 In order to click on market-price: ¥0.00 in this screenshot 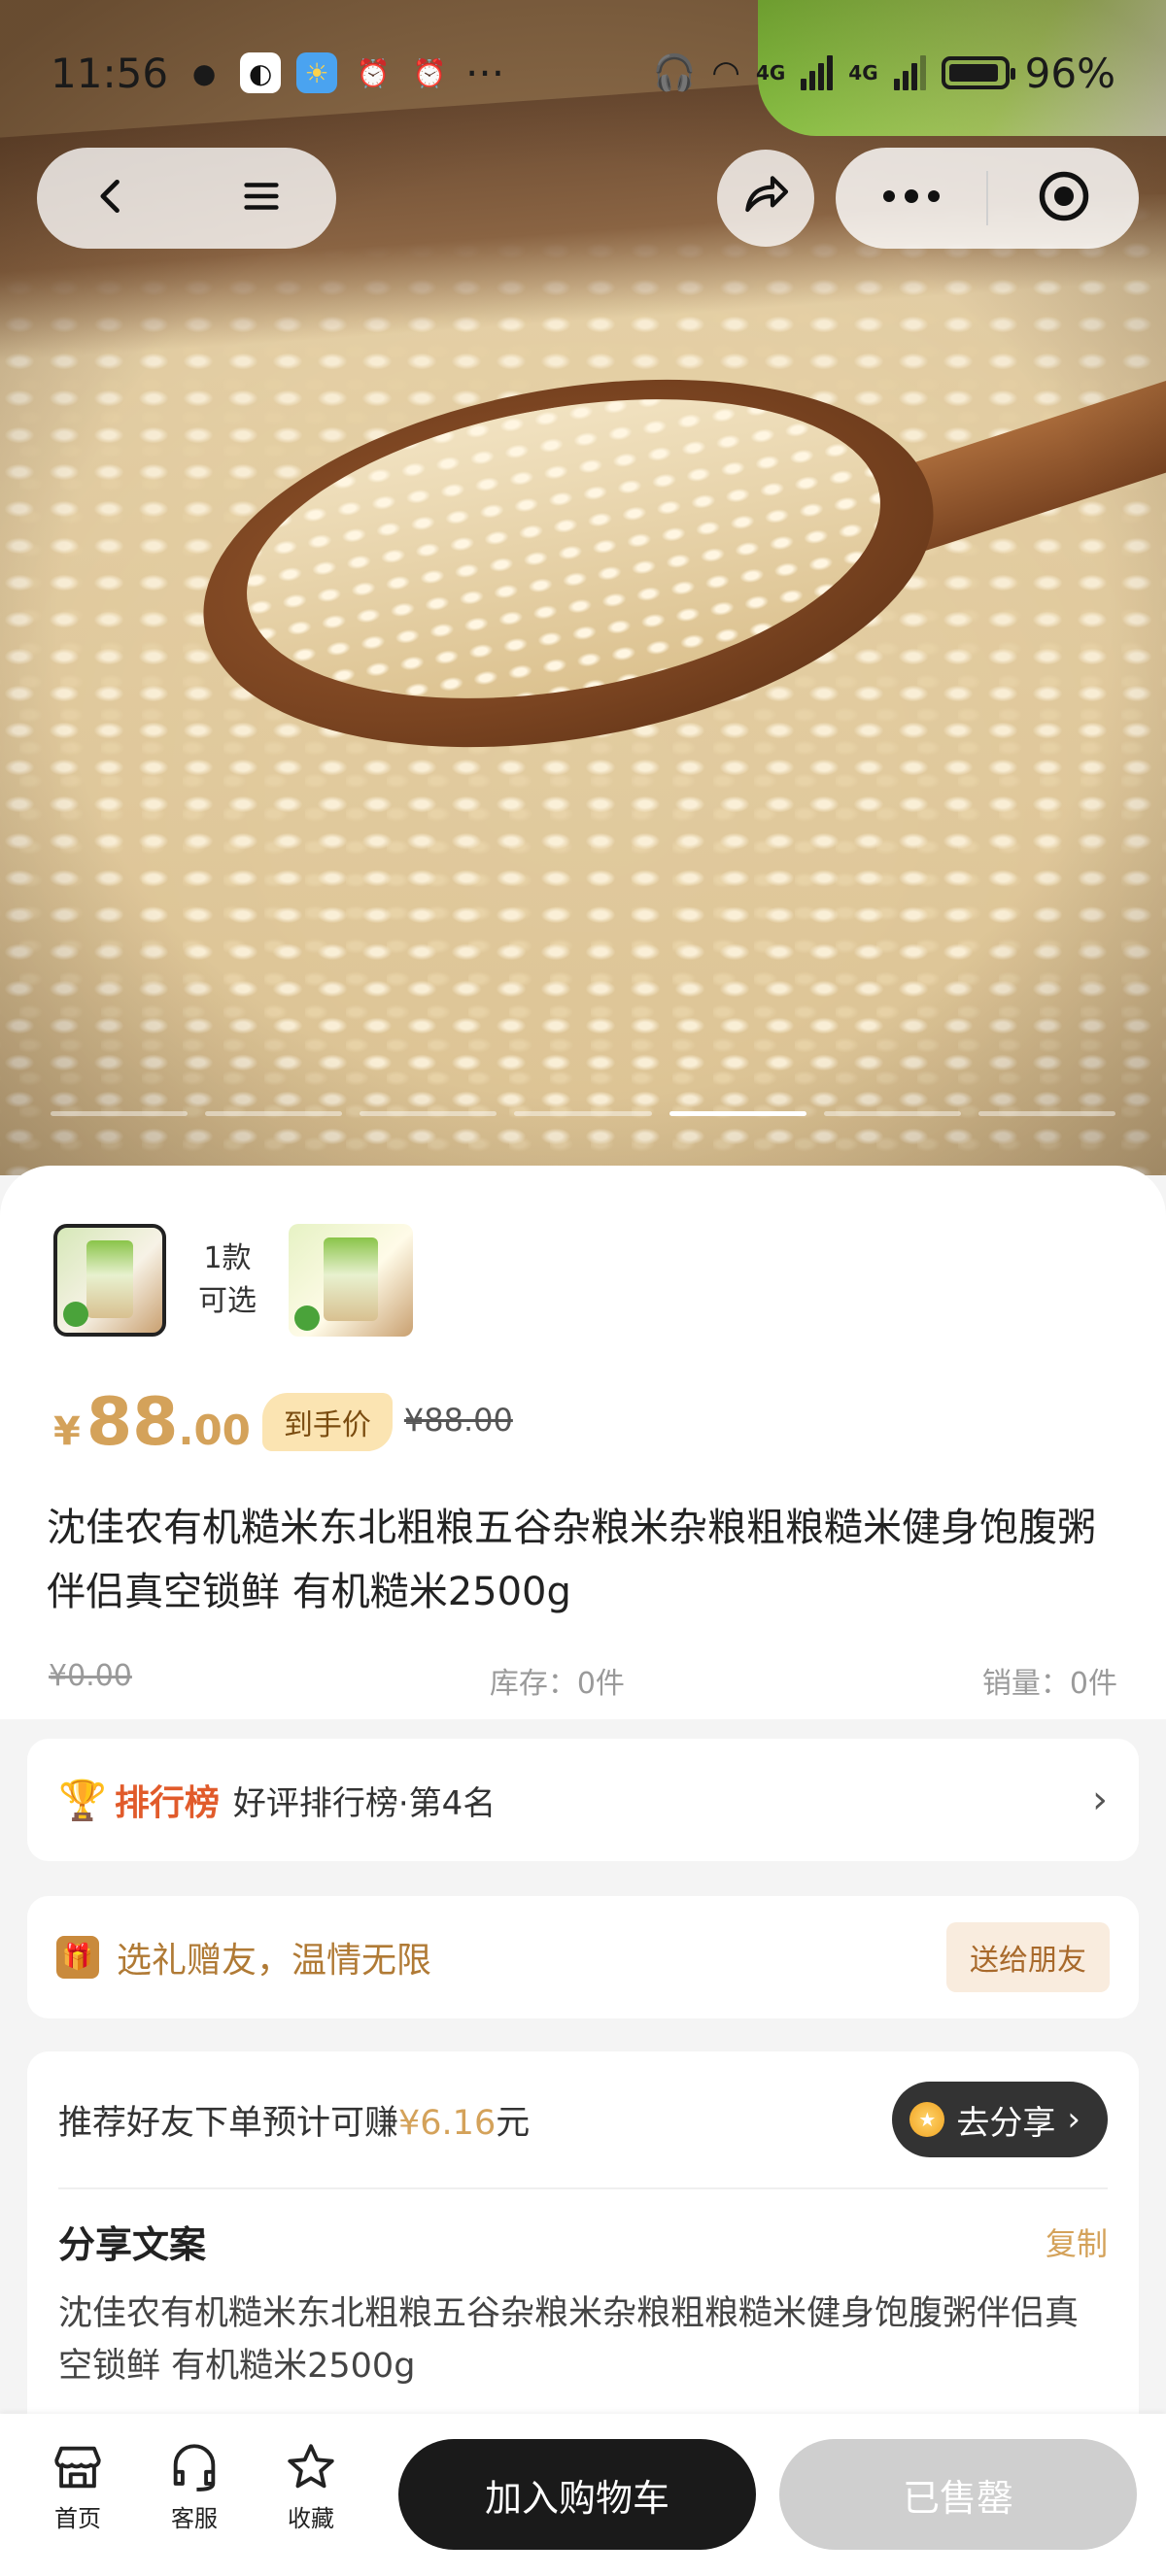, I will do `click(90, 1676)`.